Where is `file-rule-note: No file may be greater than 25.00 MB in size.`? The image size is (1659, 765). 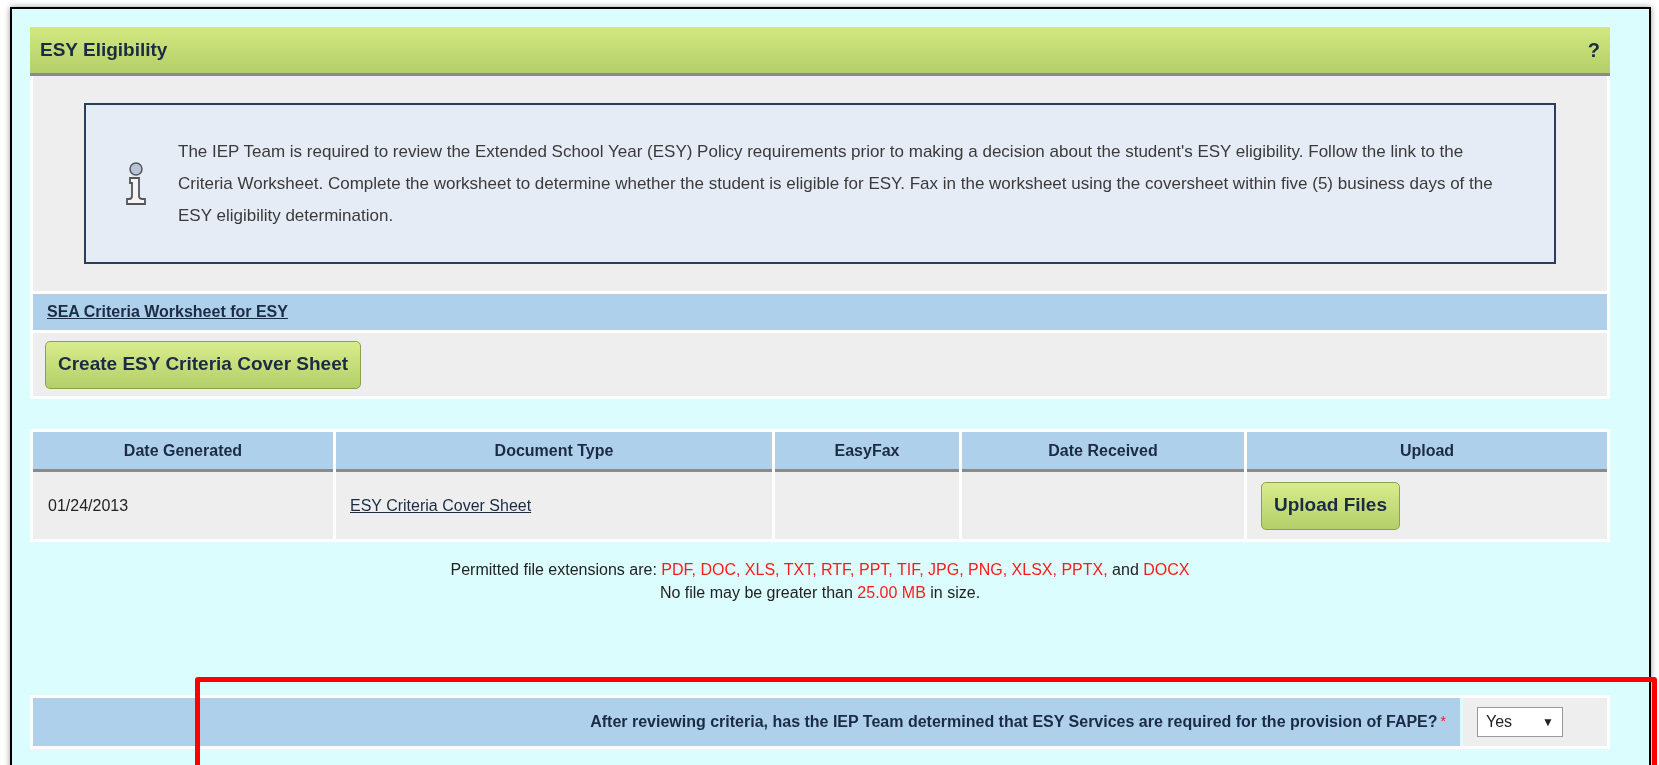 file-rule-note: No file may be greater than 25.00 MB in size. is located at coordinates (820, 593).